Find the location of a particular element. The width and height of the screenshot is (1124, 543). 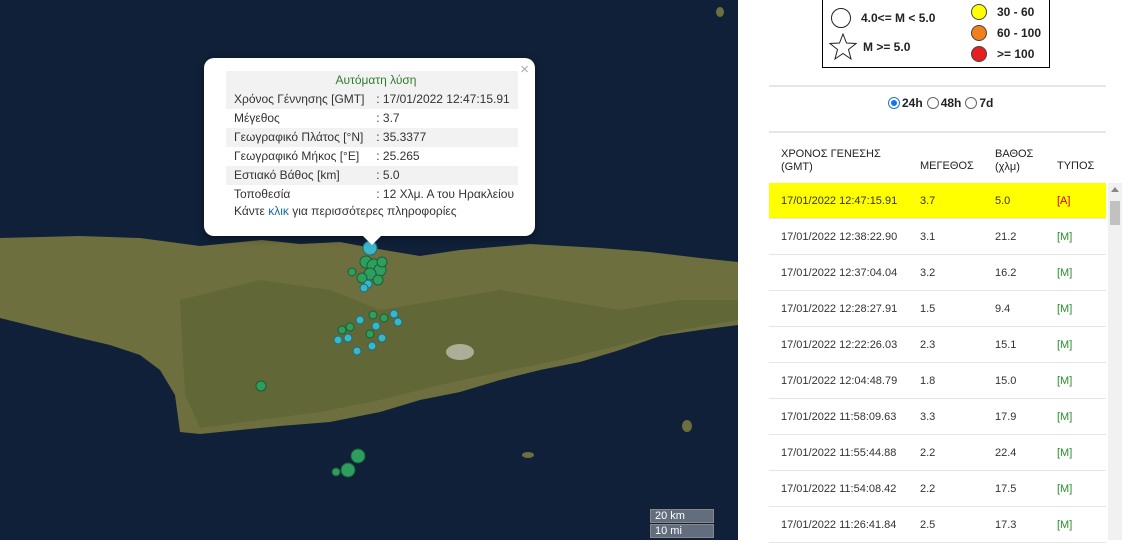

popup-label: Τοποθεσία is located at coordinates (262, 194).